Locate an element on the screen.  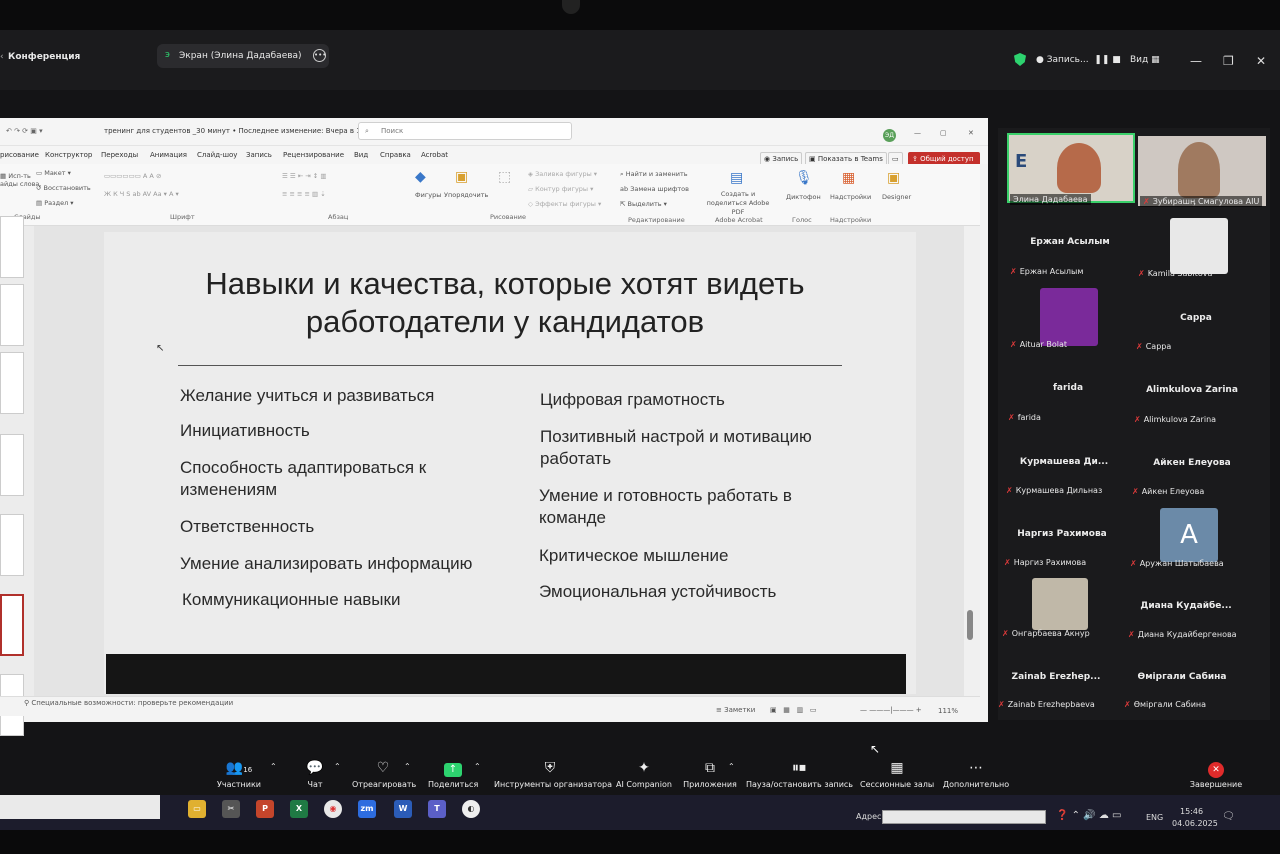
breakout-rooms-button: ▦ Сессионные залы is located at coordinates (897, 774).